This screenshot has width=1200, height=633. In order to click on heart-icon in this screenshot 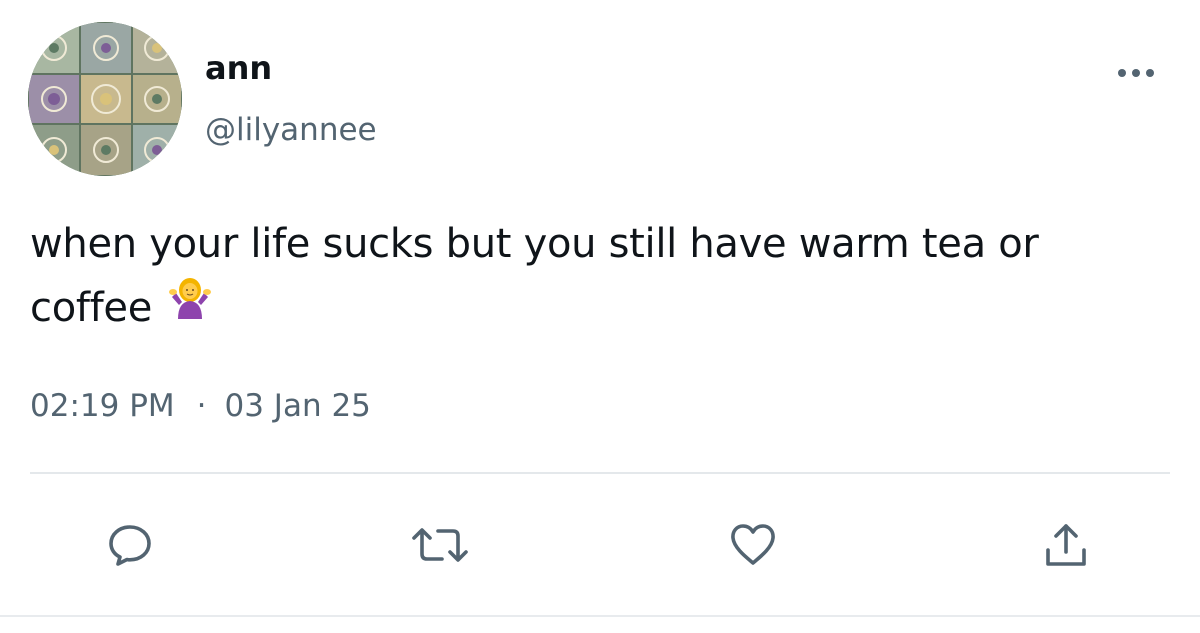, I will do `click(753, 544)`.